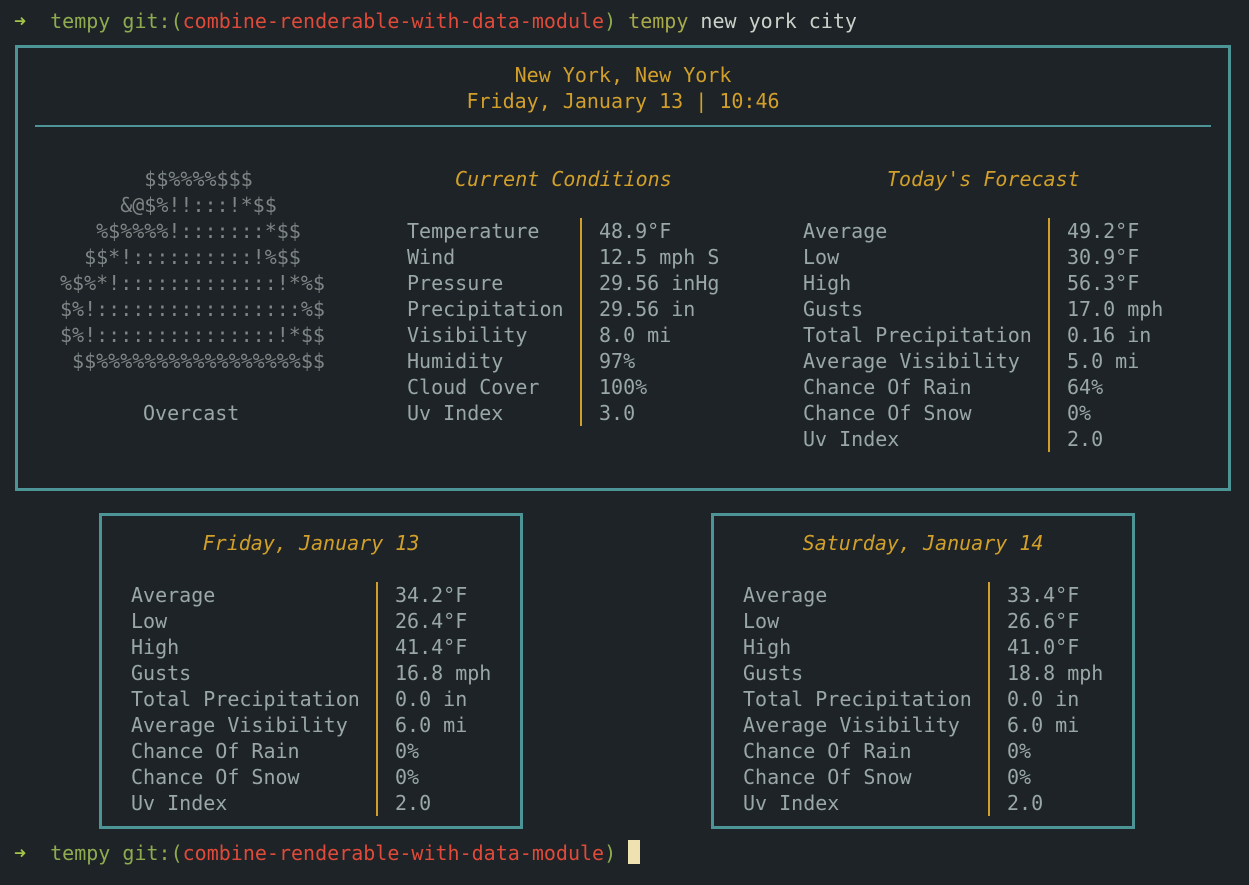  What do you see at coordinates (443, 673) in the screenshot?
I see `row-value: 16.8 mph` at bounding box center [443, 673].